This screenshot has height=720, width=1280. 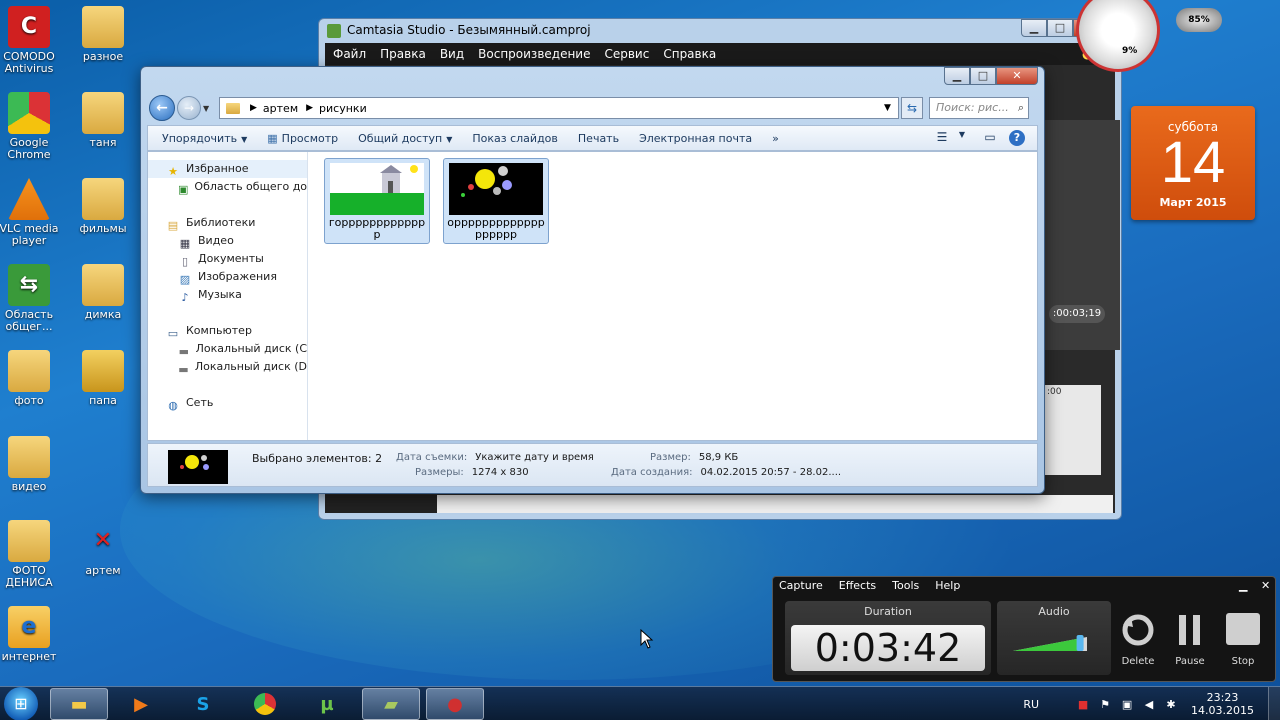 What do you see at coordinates (1127, 704) in the screenshot?
I see `network-icon: ▣` at bounding box center [1127, 704].